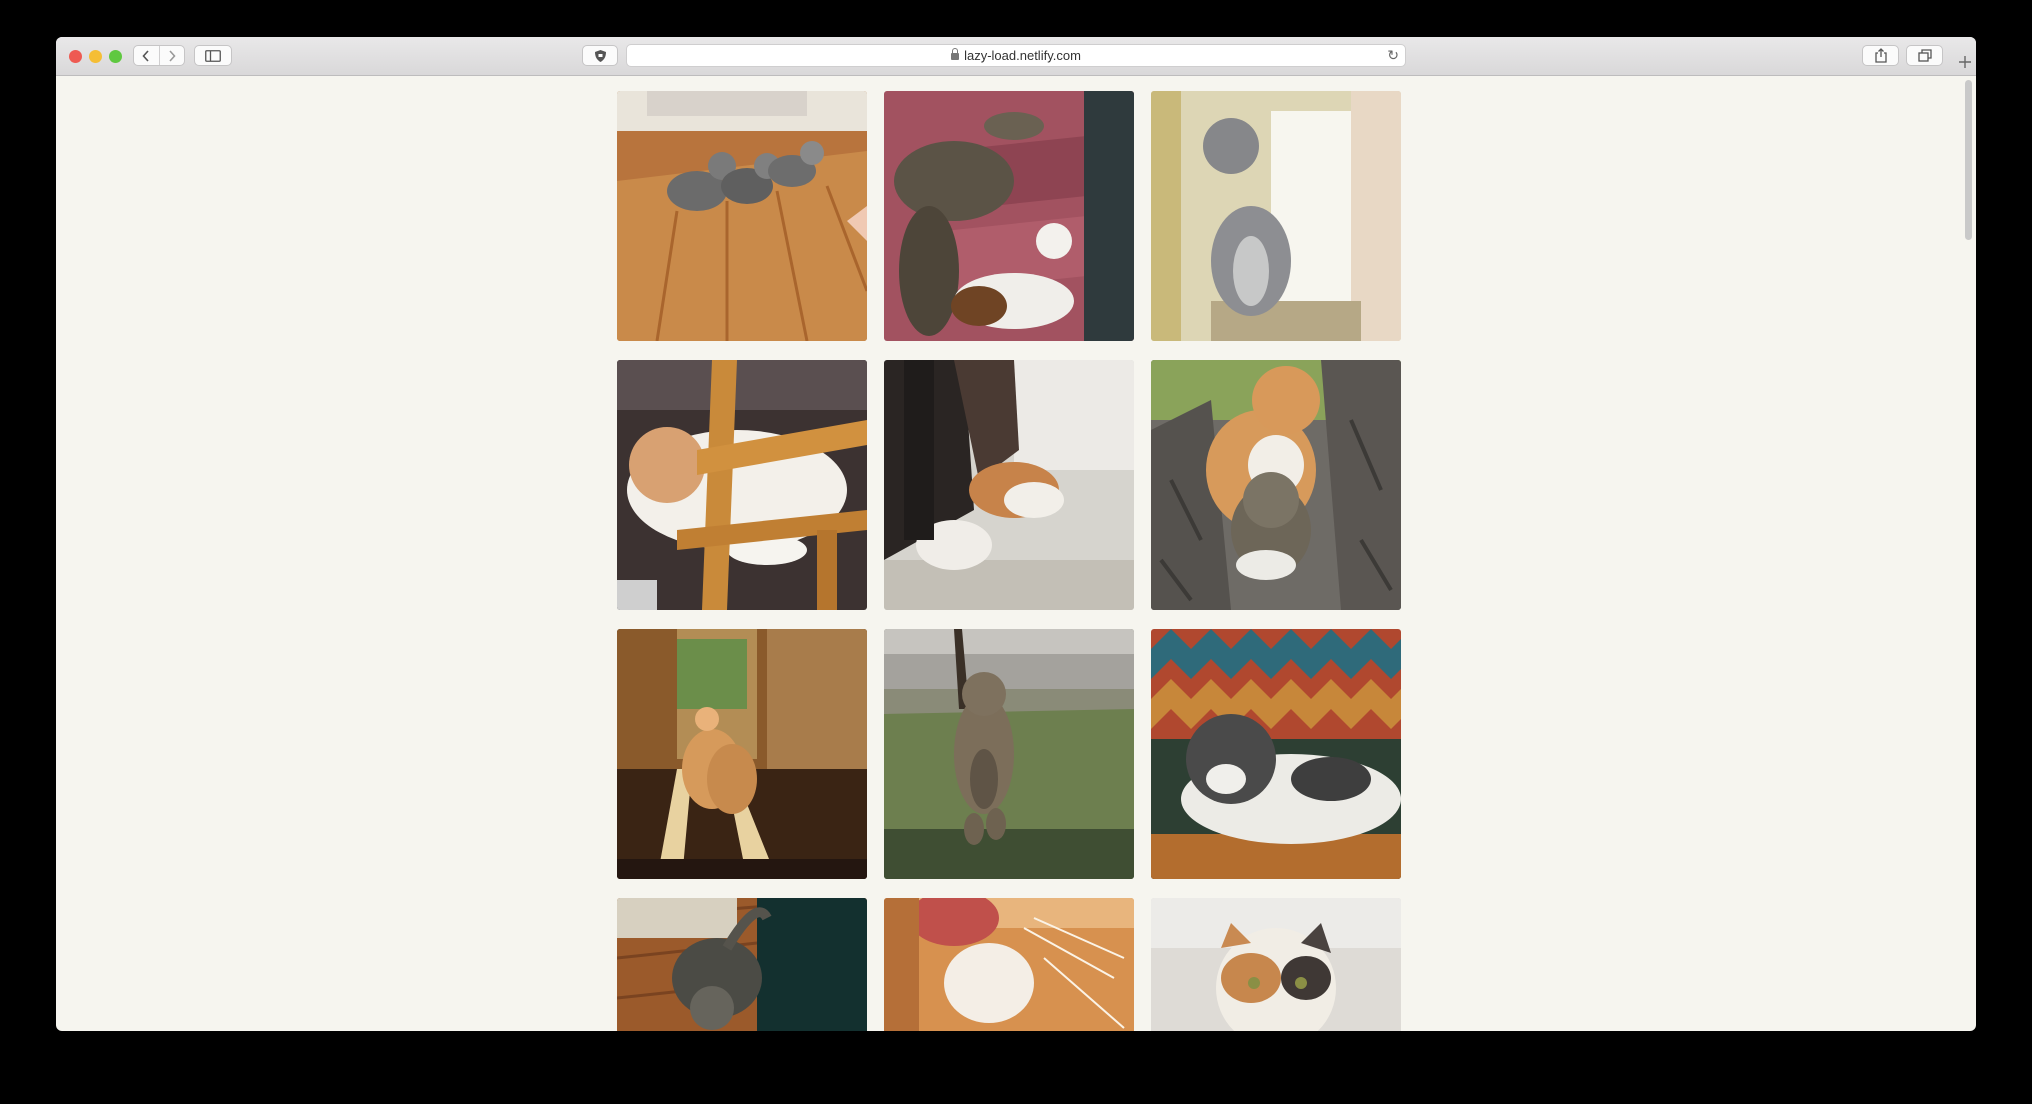 This screenshot has height=1104, width=2032. I want to click on photo-cat-on-wood-floor, so click(742, 964).